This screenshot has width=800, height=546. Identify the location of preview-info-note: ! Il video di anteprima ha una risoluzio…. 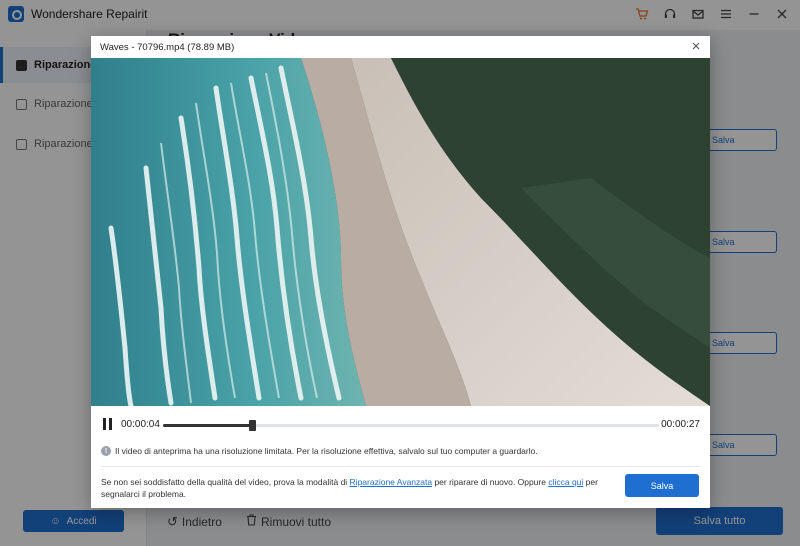
(319, 451).